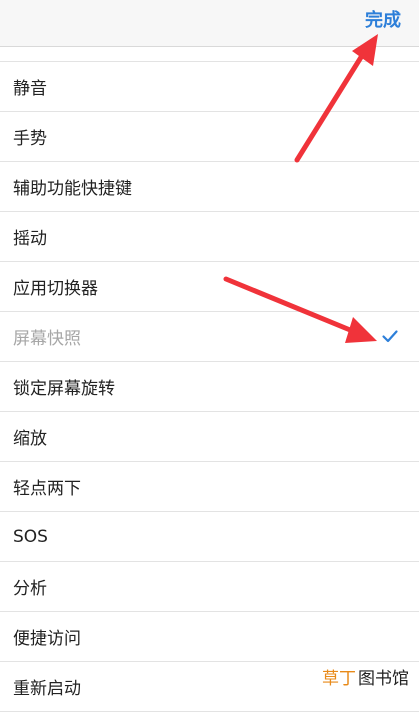 This screenshot has width=419, height=713. Describe the element at coordinates (30, 536) in the screenshot. I see `list-item-label: SOS` at that location.